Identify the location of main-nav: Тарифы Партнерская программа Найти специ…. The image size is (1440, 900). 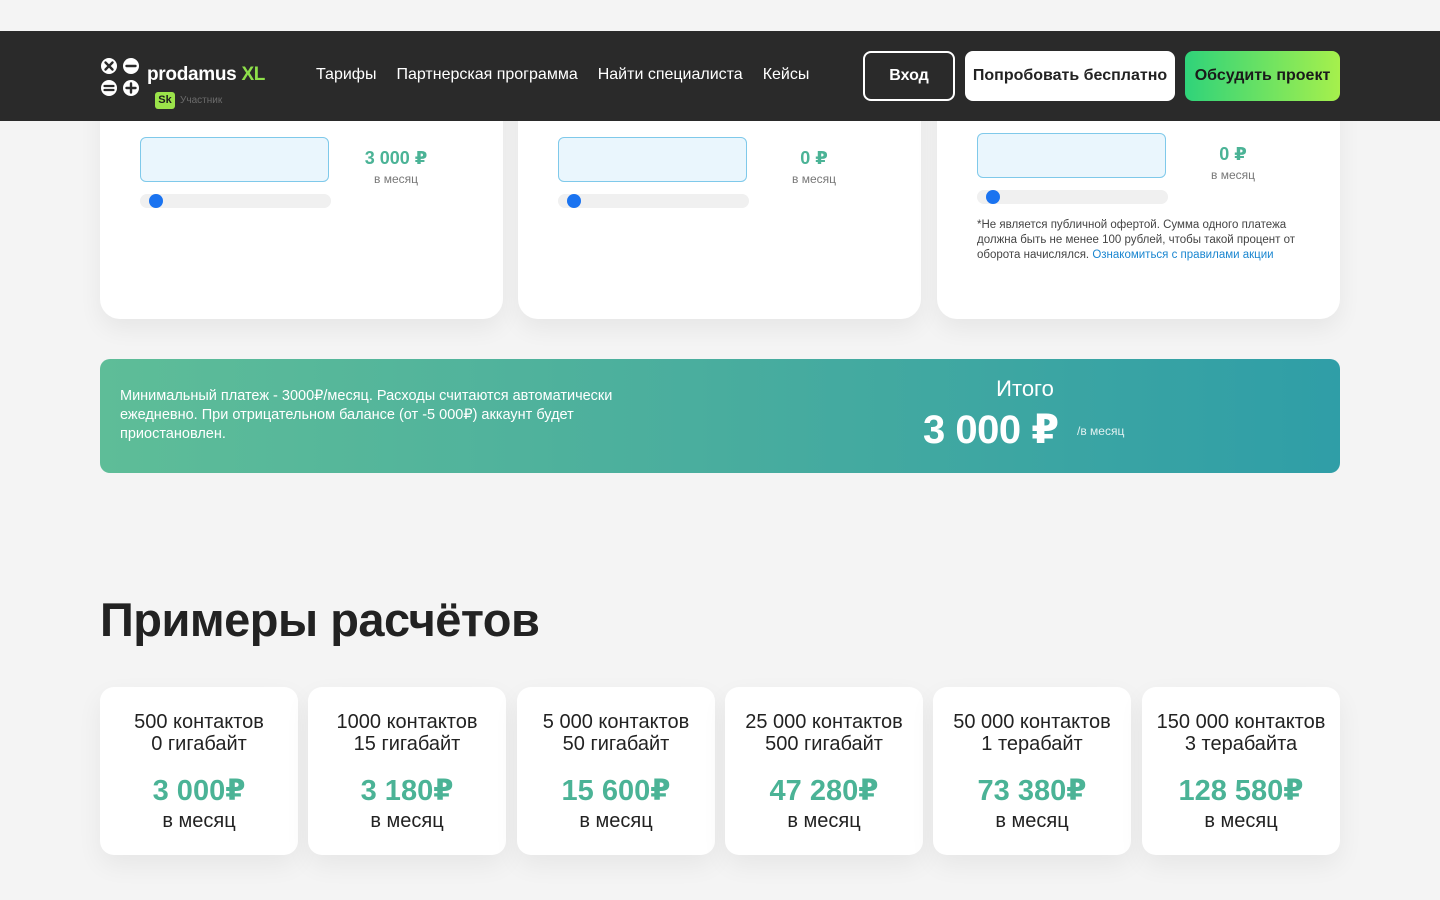
(562, 75).